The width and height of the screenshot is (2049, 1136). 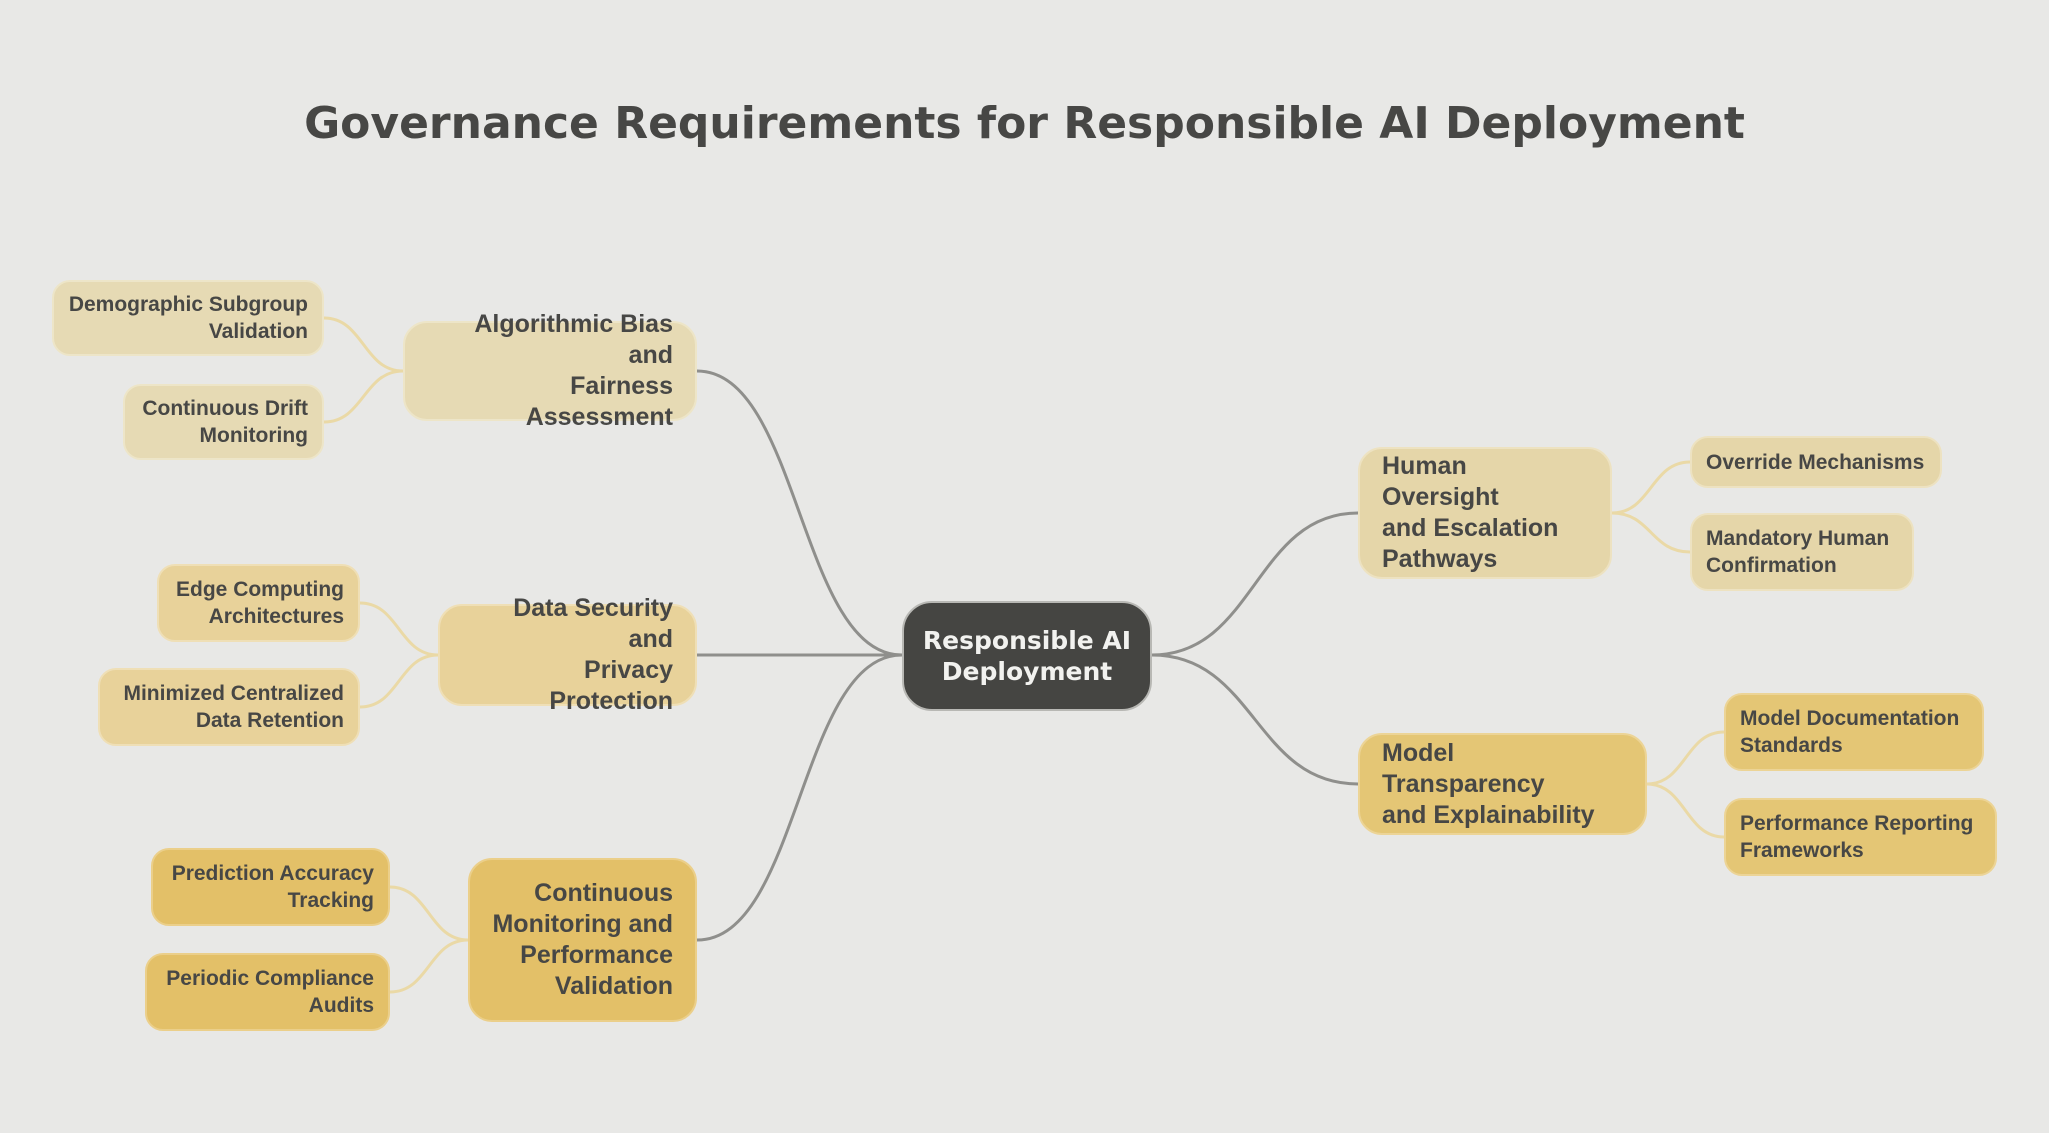 What do you see at coordinates (1816, 462) in the screenshot?
I see `leaf-override-mechanisms: Override Mechanisms` at bounding box center [1816, 462].